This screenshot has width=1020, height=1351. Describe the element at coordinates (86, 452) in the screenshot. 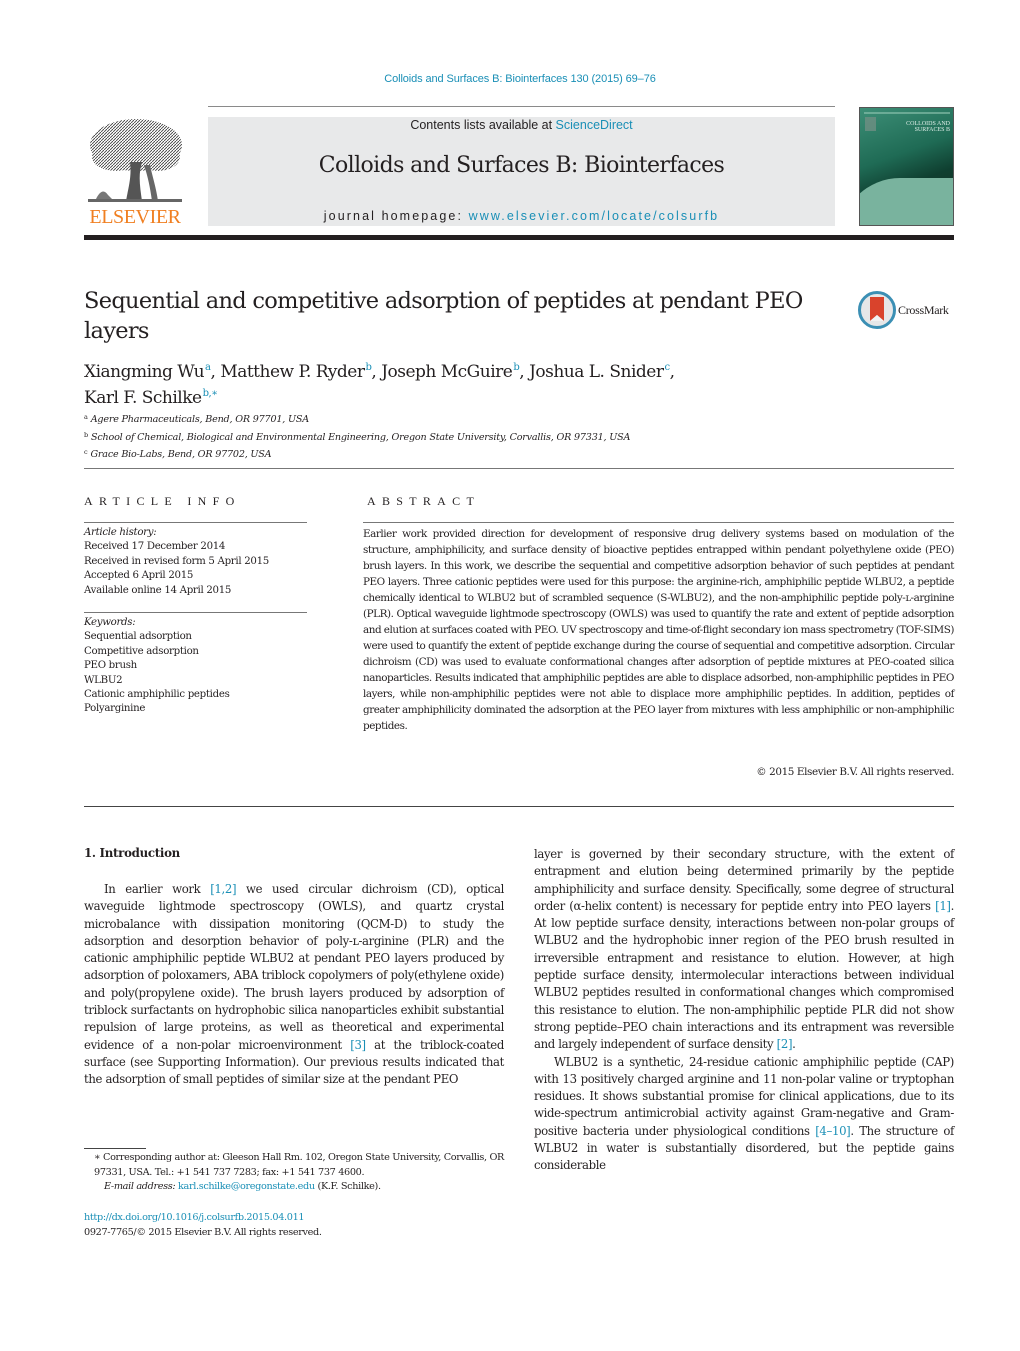

I see `affiliation-key: c` at that location.